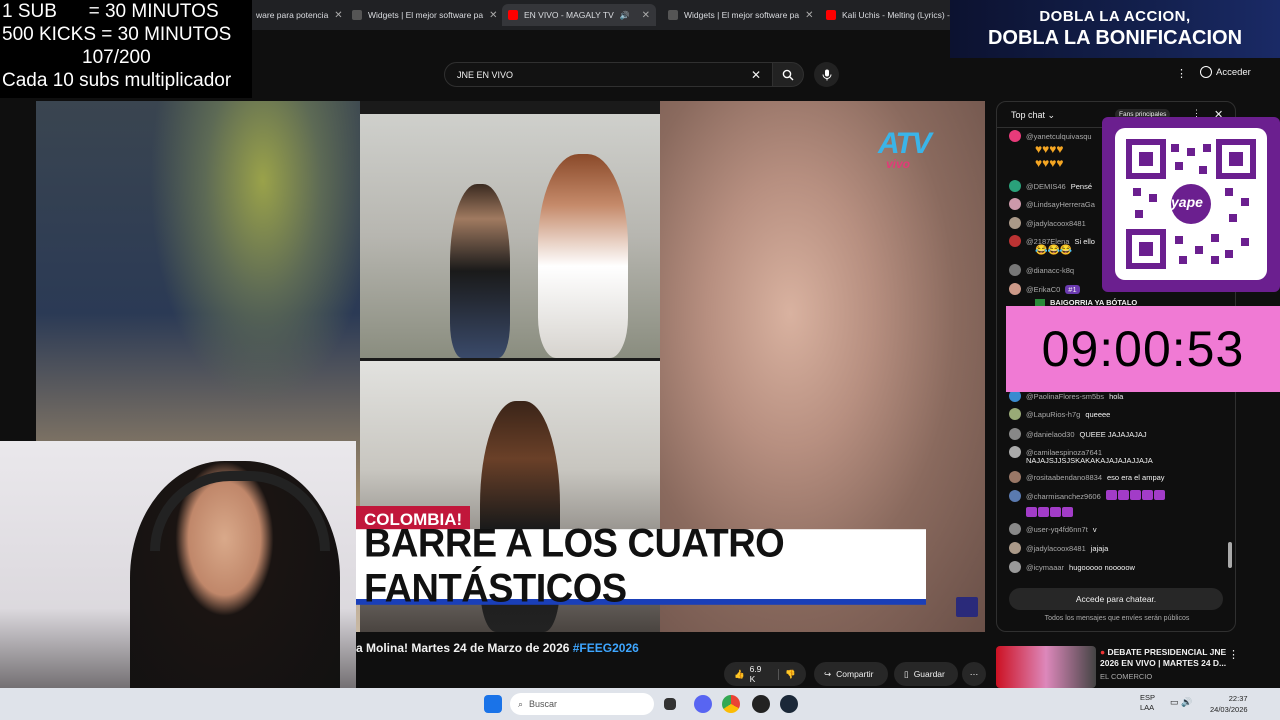 The width and height of the screenshot is (1280, 720). I want to click on chat-author: @user-yq4fd6nn7t, so click(1057, 529).